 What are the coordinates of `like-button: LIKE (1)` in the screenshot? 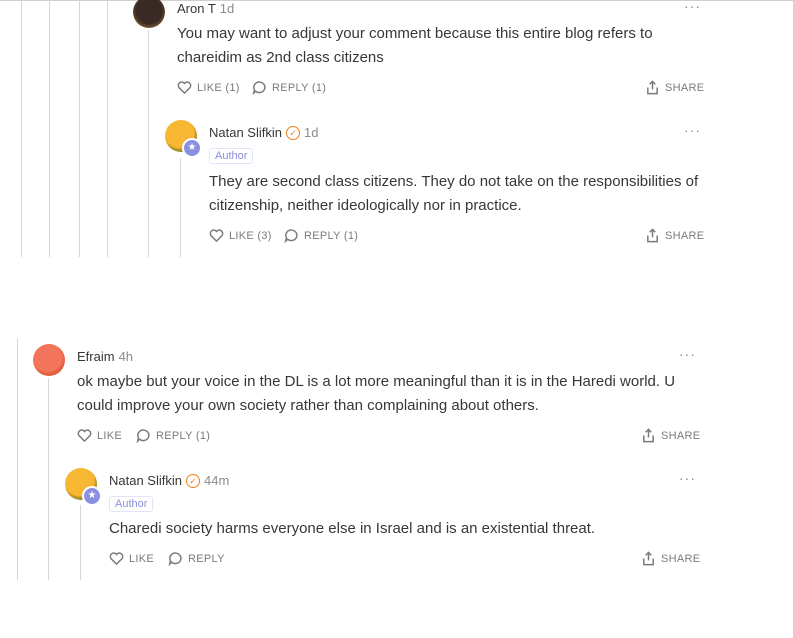 It's located at (208, 87).